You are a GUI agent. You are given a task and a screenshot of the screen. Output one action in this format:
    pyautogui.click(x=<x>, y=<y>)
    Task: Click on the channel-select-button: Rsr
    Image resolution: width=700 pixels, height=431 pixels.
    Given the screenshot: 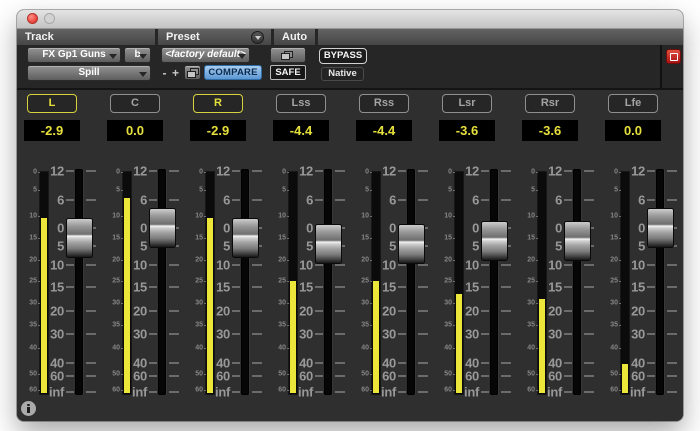 What is the action you would take?
    pyautogui.click(x=550, y=103)
    